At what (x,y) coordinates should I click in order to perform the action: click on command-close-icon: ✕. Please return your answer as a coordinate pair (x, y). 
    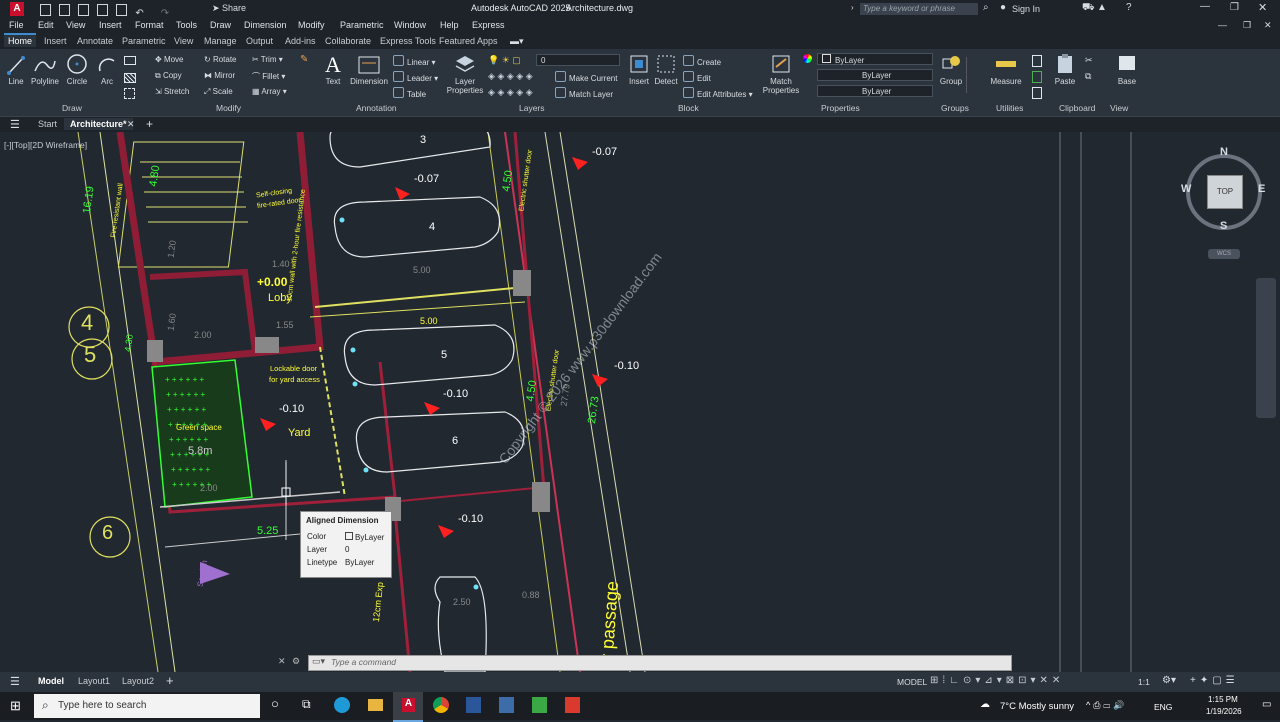
    Looking at the image, I should click on (282, 661).